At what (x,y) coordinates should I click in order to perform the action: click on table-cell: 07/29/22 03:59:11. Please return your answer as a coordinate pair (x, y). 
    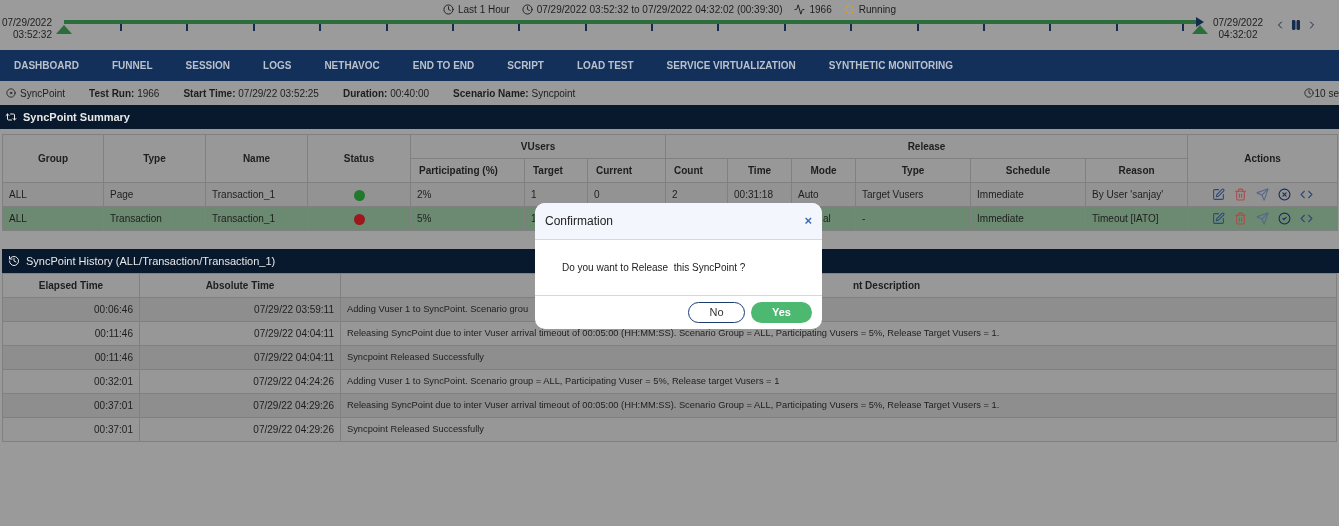
    Looking at the image, I should click on (294, 309).